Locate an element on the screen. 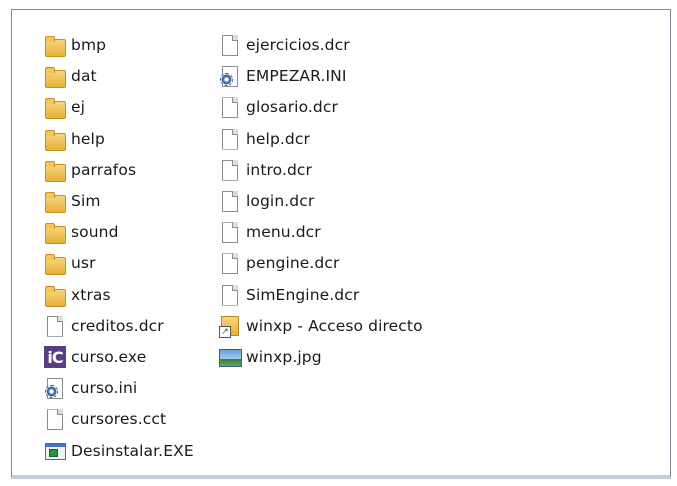  file-name: cursores.cct is located at coordinates (119, 419).